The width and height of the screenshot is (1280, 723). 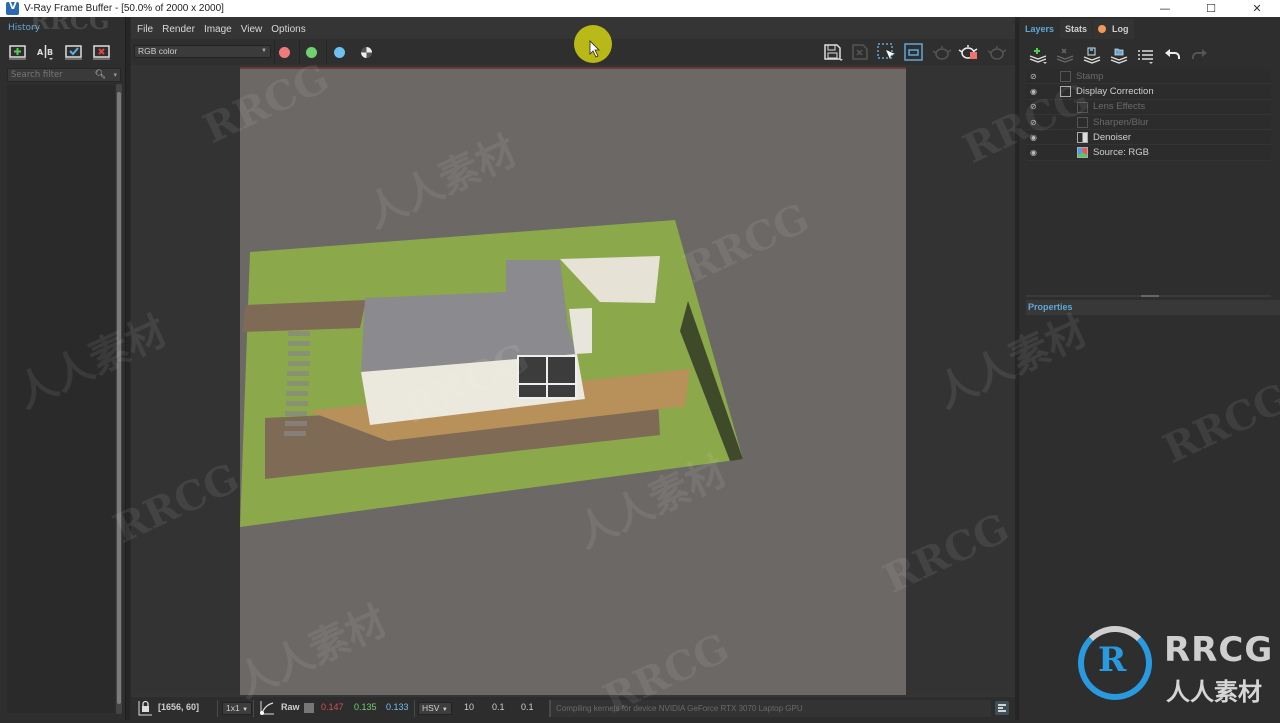 I want to click on channel-select-value: RGB color, so click(x=158, y=51).